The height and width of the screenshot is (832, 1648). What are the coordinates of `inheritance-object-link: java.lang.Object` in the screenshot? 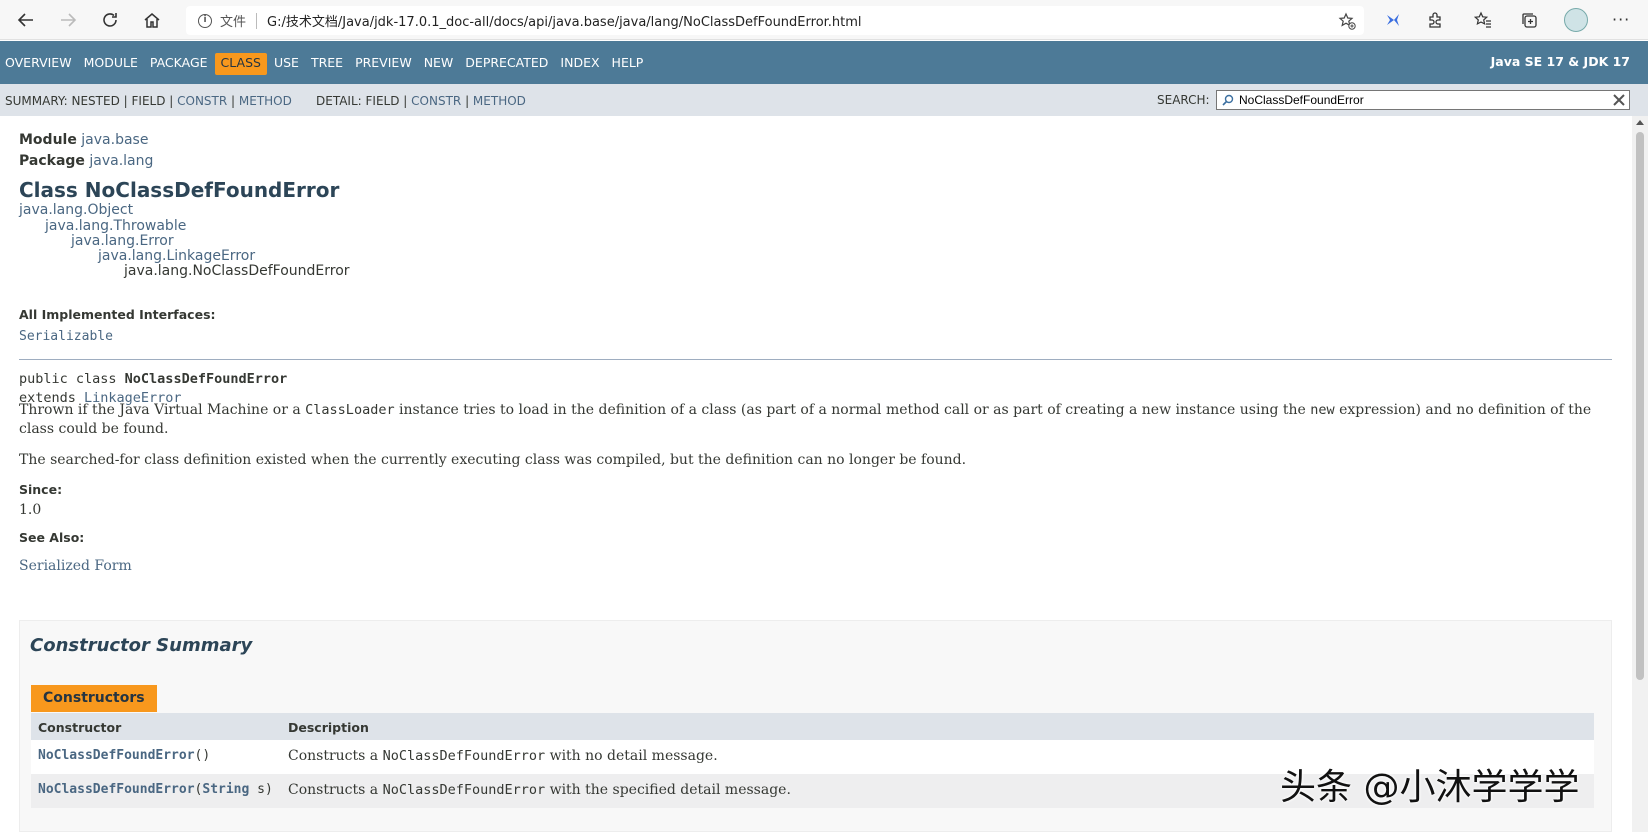 It's located at (76, 210).